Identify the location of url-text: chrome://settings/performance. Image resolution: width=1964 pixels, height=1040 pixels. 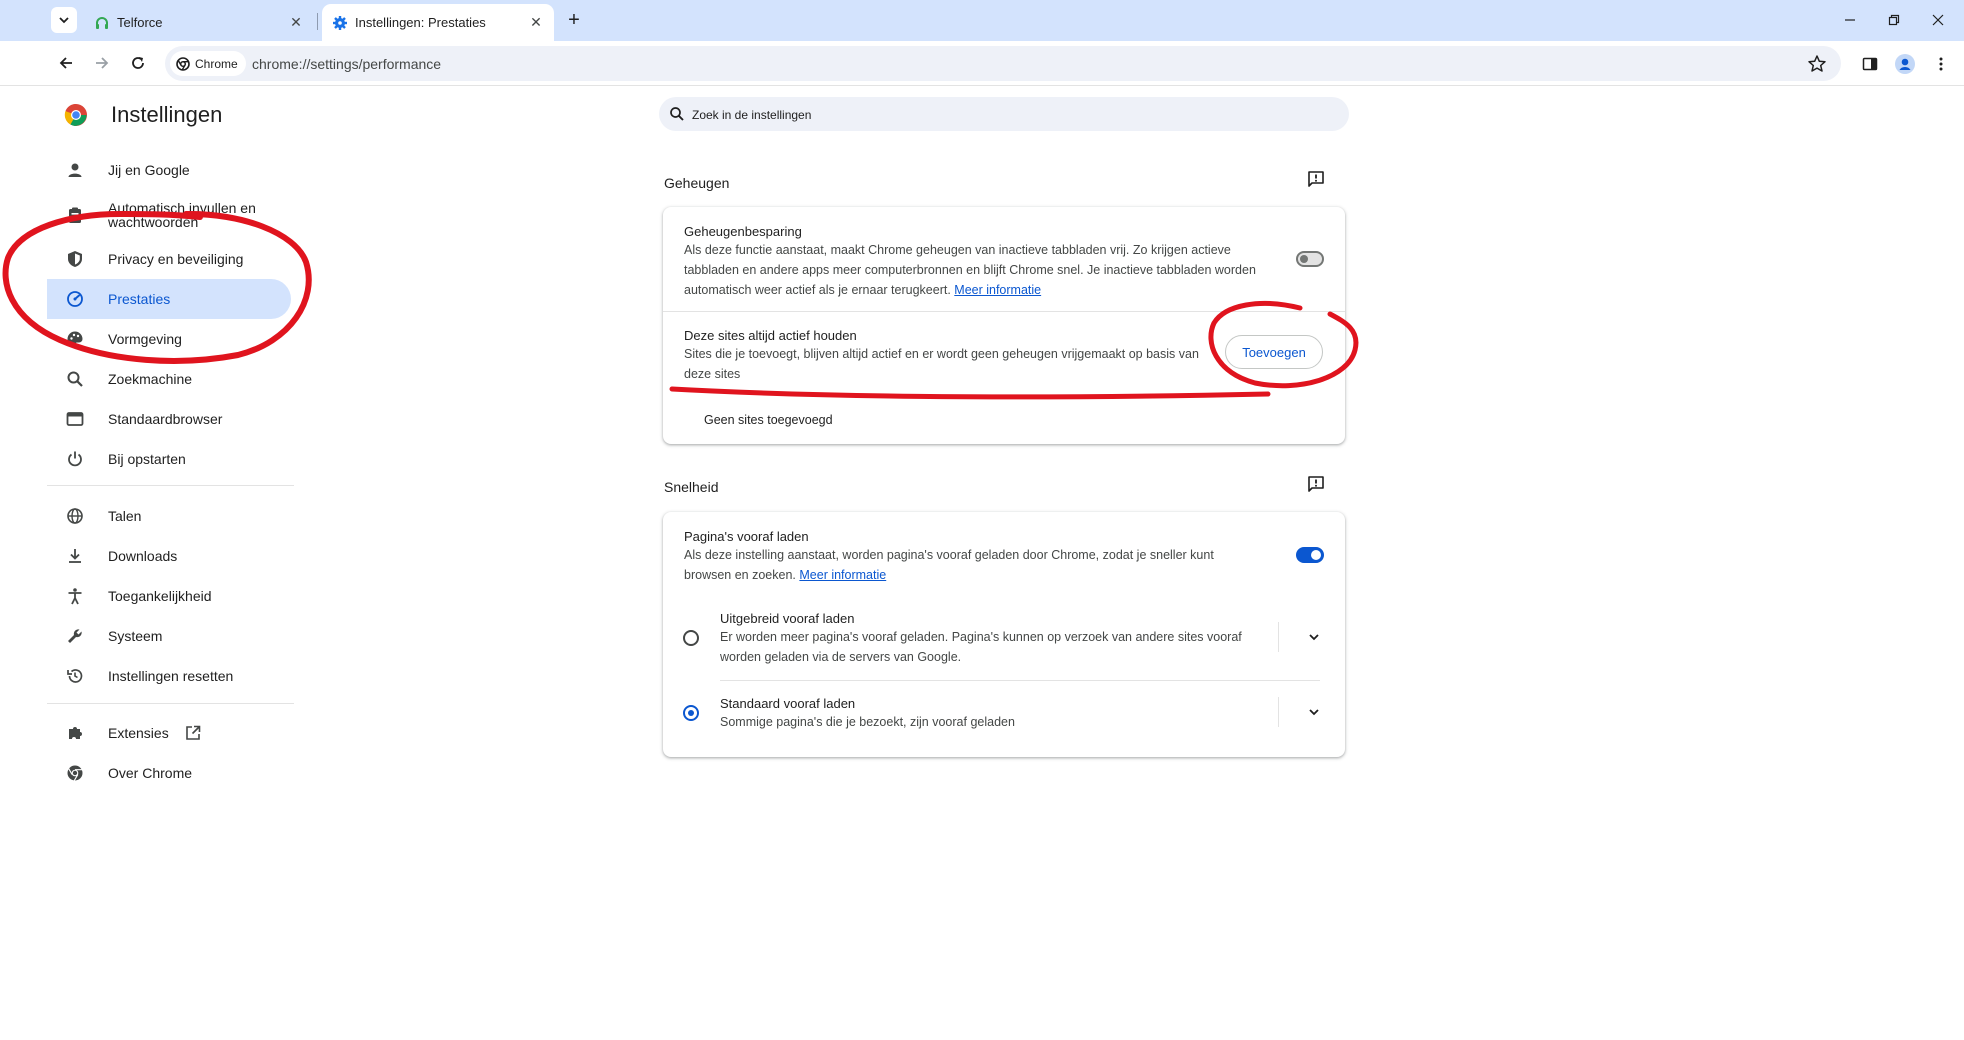
(346, 64).